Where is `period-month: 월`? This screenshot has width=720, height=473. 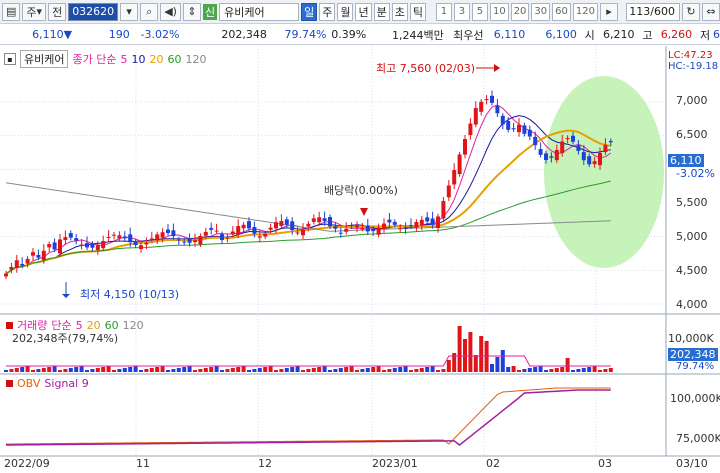
period-month: 월 is located at coordinates (345, 11).